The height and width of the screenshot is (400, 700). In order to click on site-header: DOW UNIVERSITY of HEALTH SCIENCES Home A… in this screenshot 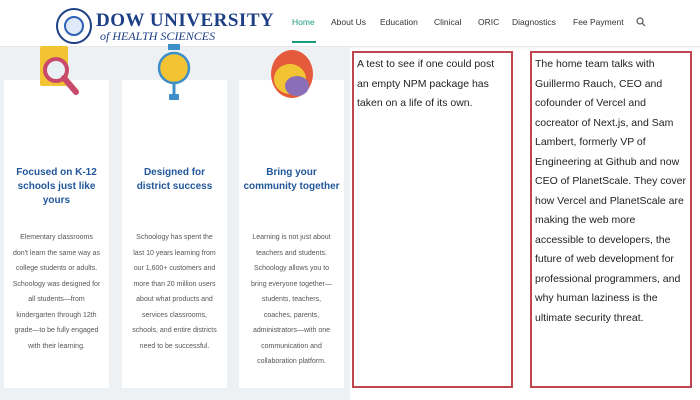, I will do `click(350, 23)`.